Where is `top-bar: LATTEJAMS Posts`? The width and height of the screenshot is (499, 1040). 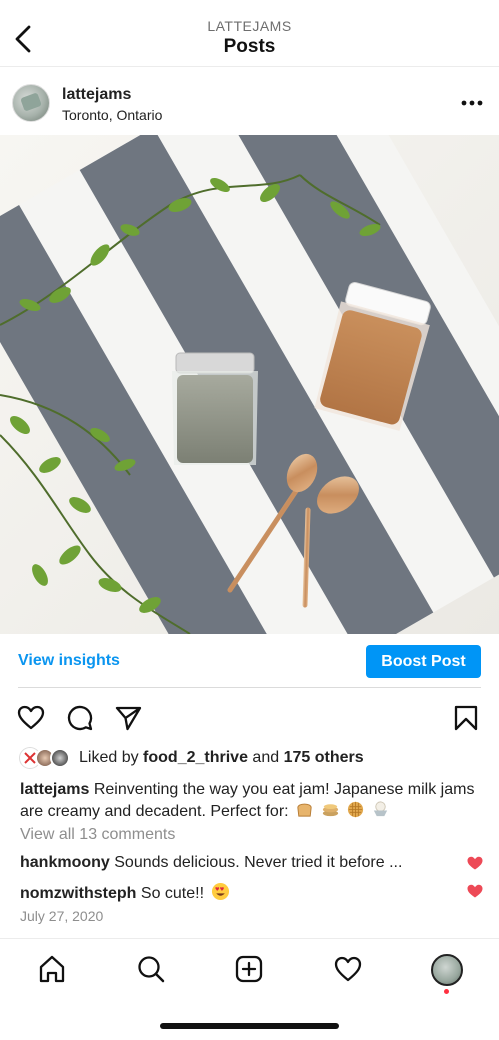 top-bar: LATTEJAMS Posts is located at coordinates (249, 33).